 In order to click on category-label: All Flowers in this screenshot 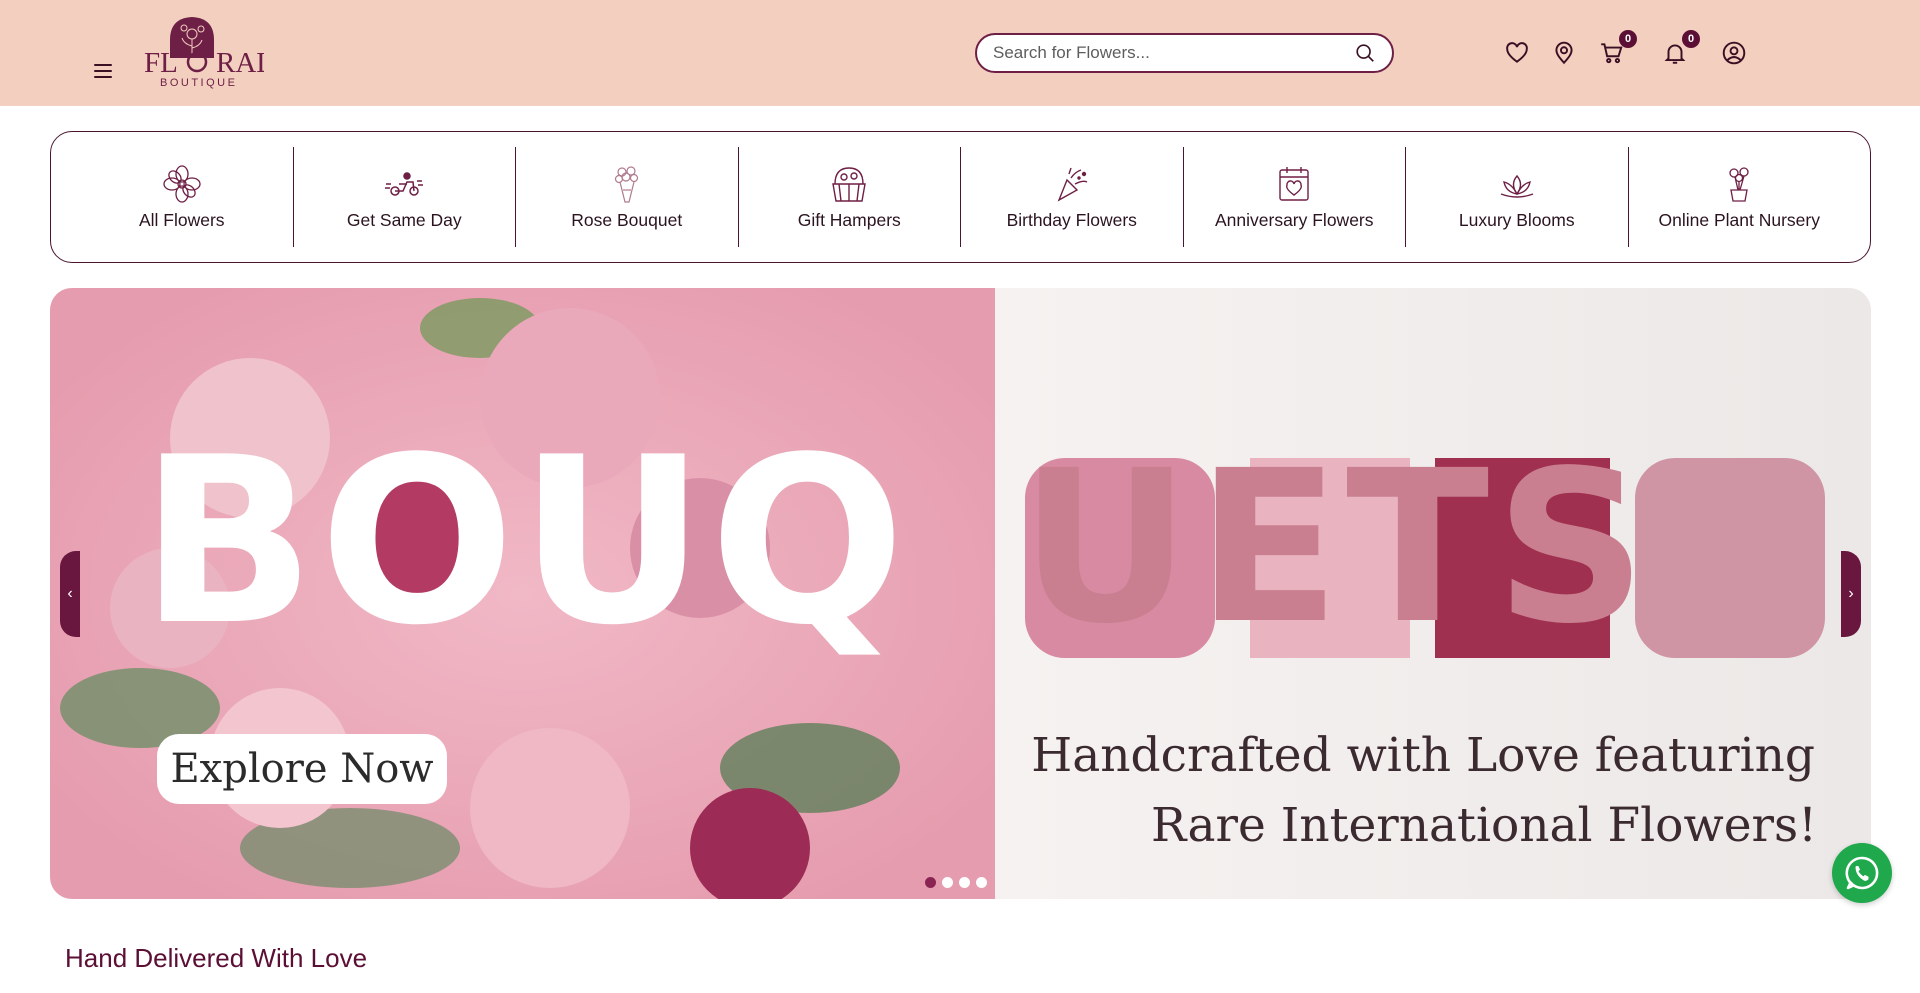, I will do `click(181, 219)`.